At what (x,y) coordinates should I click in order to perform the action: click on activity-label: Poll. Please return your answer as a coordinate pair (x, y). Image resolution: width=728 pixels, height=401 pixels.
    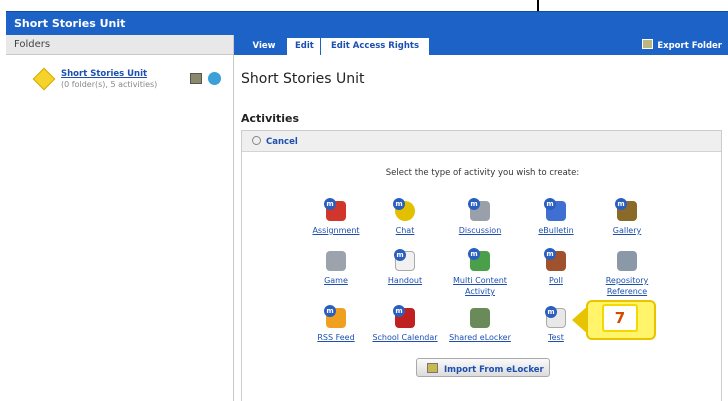
    Looking at the image, I should click on (556, 280).